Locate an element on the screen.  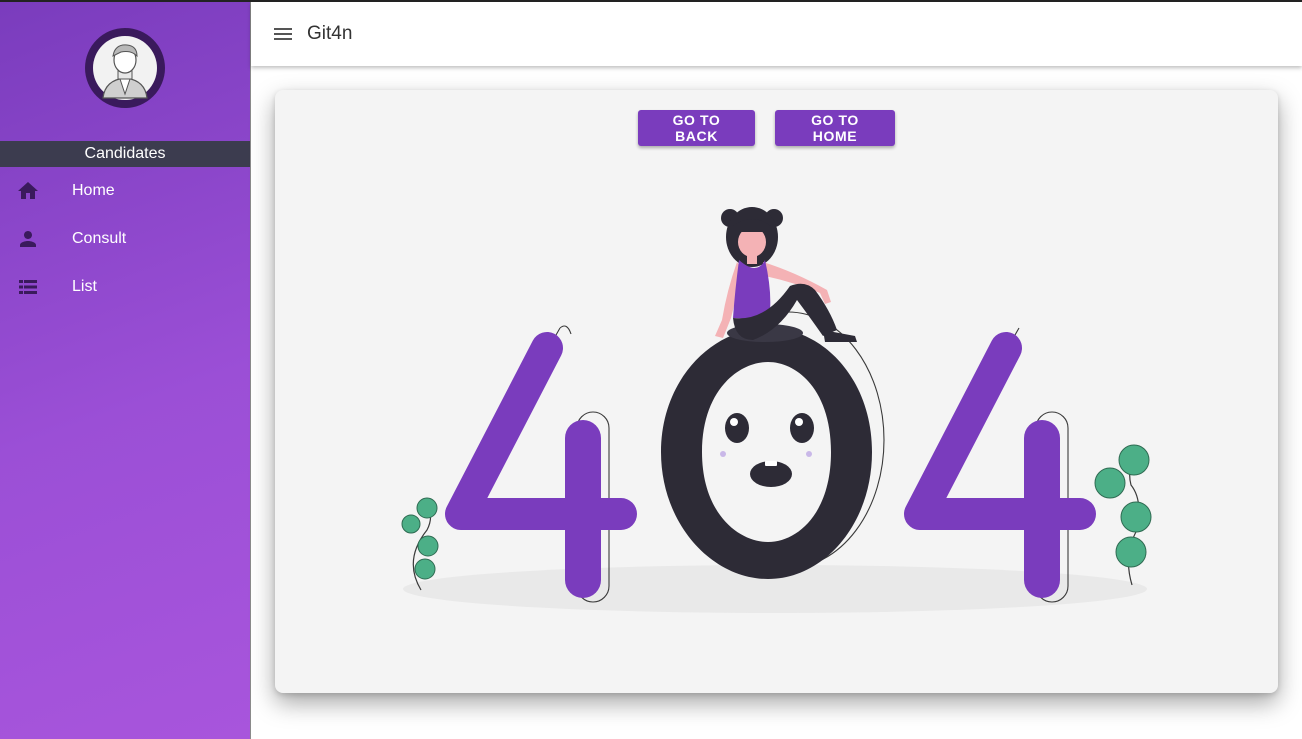
app-title: Git4n is located at coordinates (330, 33).